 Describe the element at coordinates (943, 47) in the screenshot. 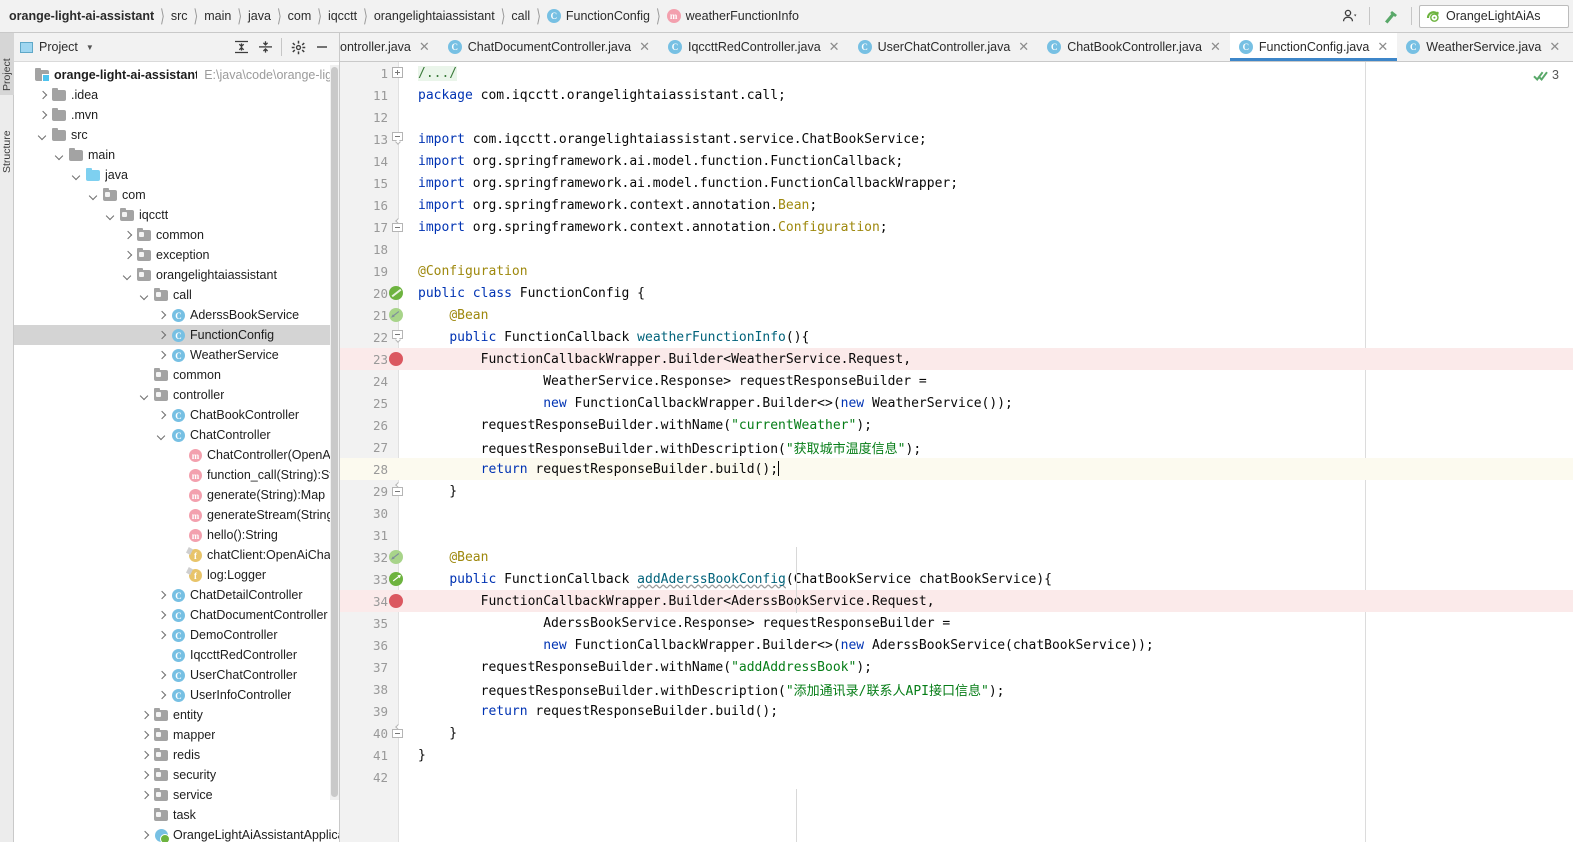

I see `editor-tab-userchatcontroller-java: C UserChatController.java ✕` at that location.